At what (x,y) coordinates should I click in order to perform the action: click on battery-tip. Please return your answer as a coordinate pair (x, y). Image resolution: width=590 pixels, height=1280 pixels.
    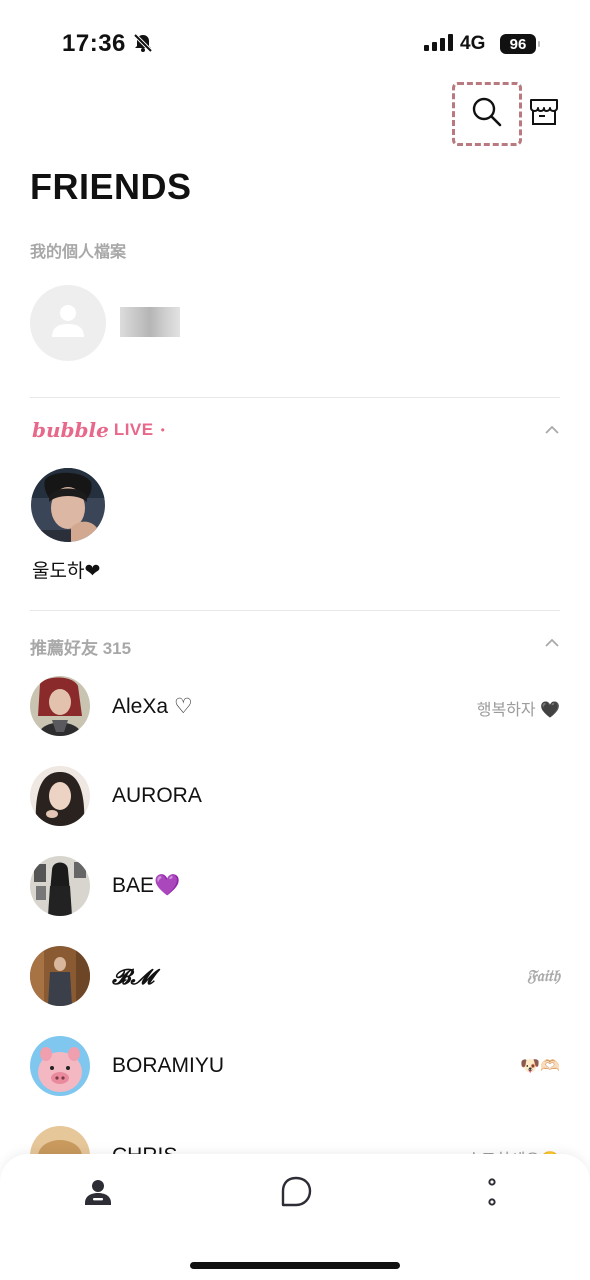
    Looking at the image, I should click on (539, 44).